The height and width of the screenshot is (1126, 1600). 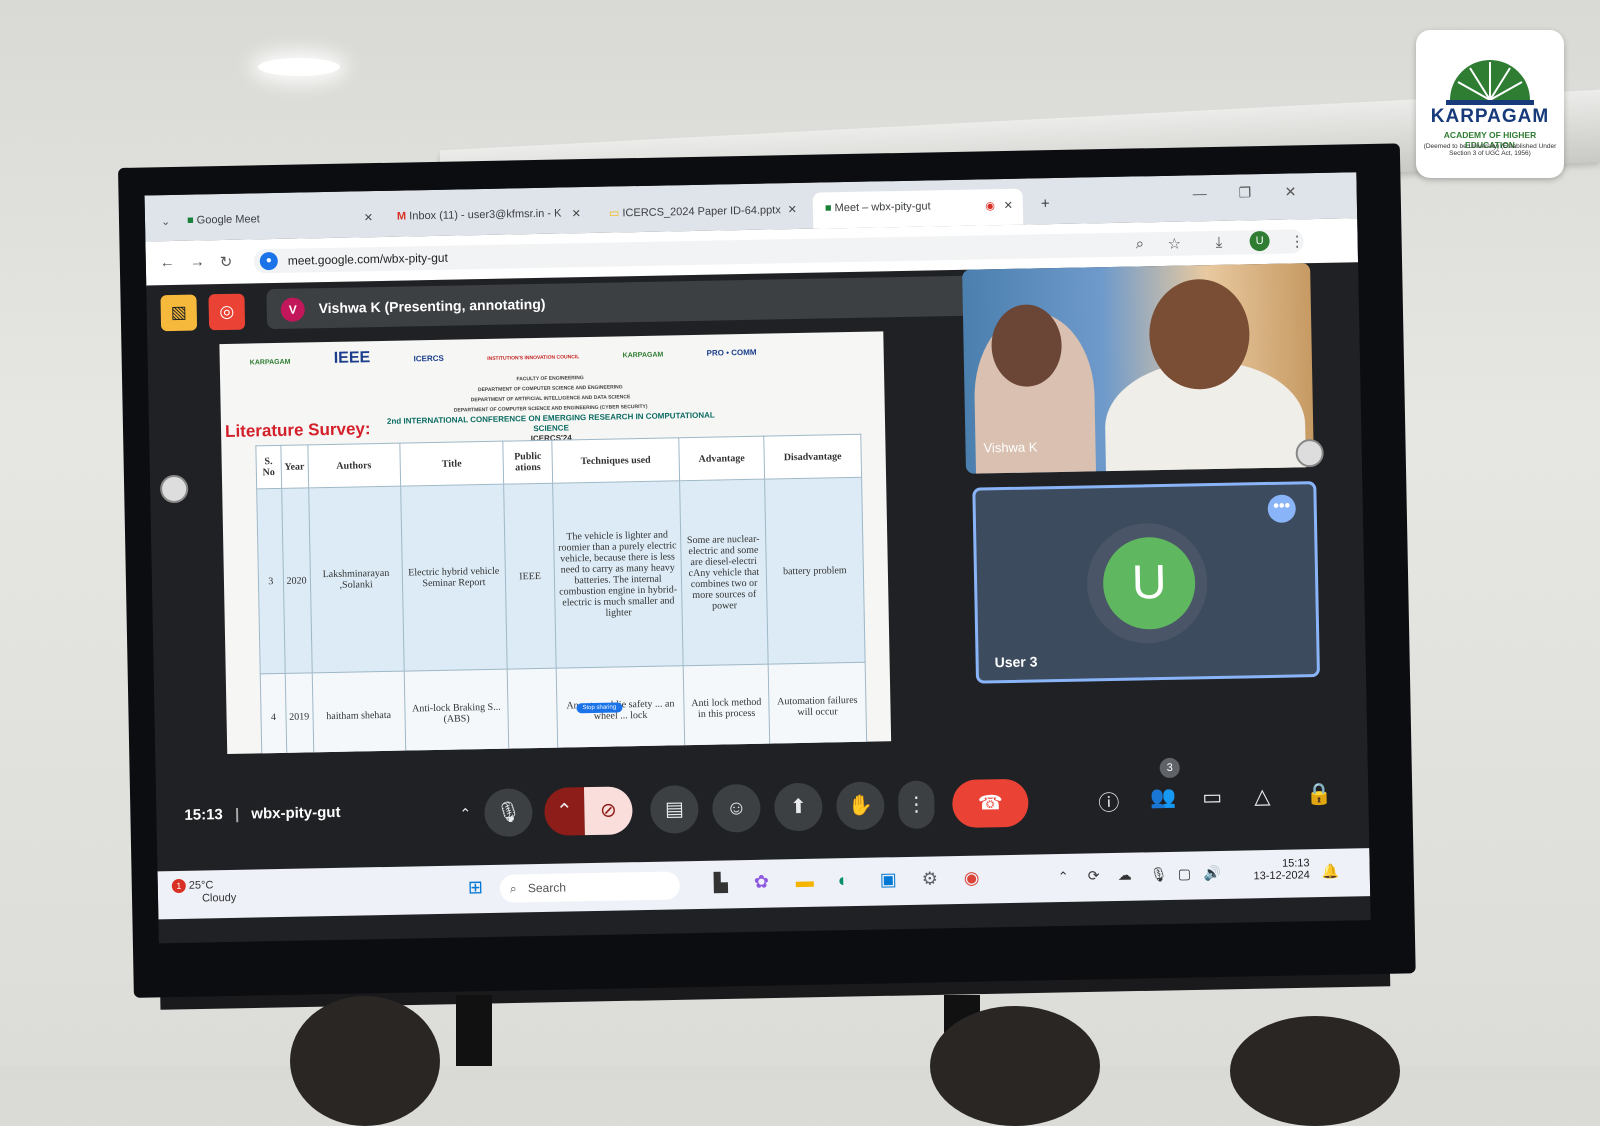 What do you see at coordinates (268, 261) in the screenshot?
I see `mic-in-use-icon: ●` at bounding box center [268, 261].